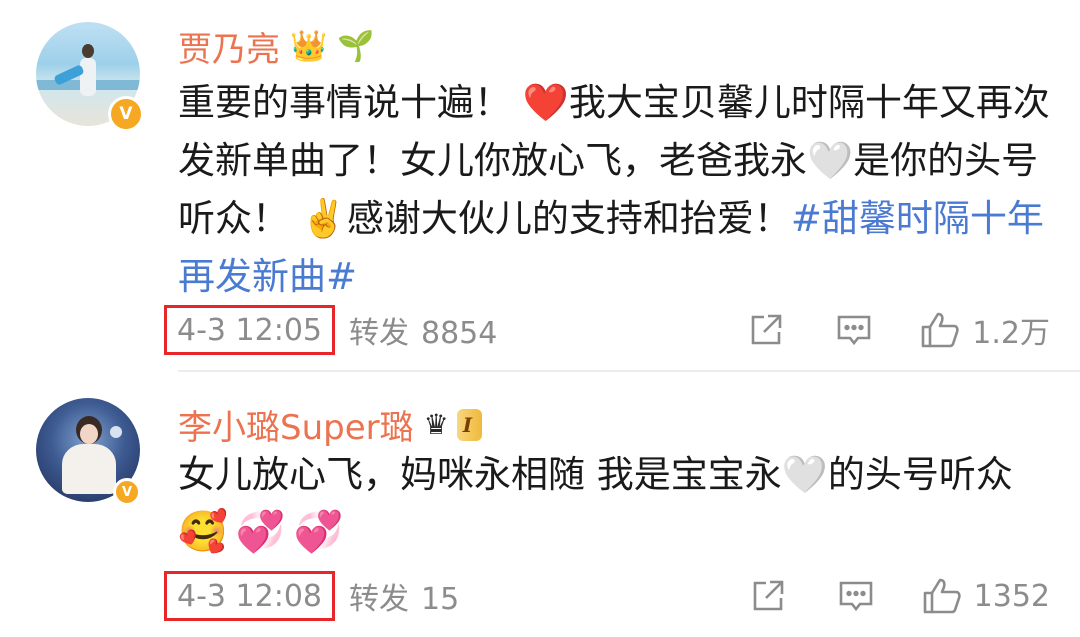 This screenshot has width=1080, height=637. Describe the element at coordinates (296, 424) in the screenshot. I see `username-text: 李小璐Super璐` at that location.